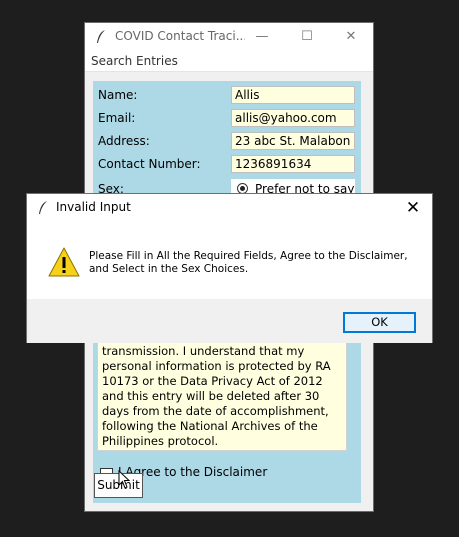  What do you see at coordinates (124, 141) in the screenshot?
I see `address-label: Address:` at bounding box center [124, 141].